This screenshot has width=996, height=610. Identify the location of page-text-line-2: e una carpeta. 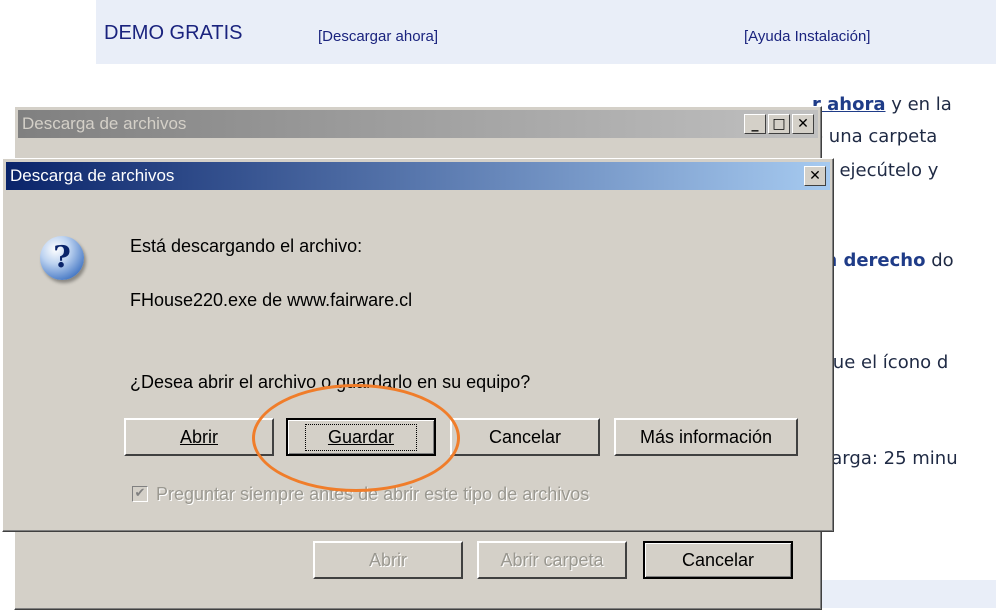
(875, 136).